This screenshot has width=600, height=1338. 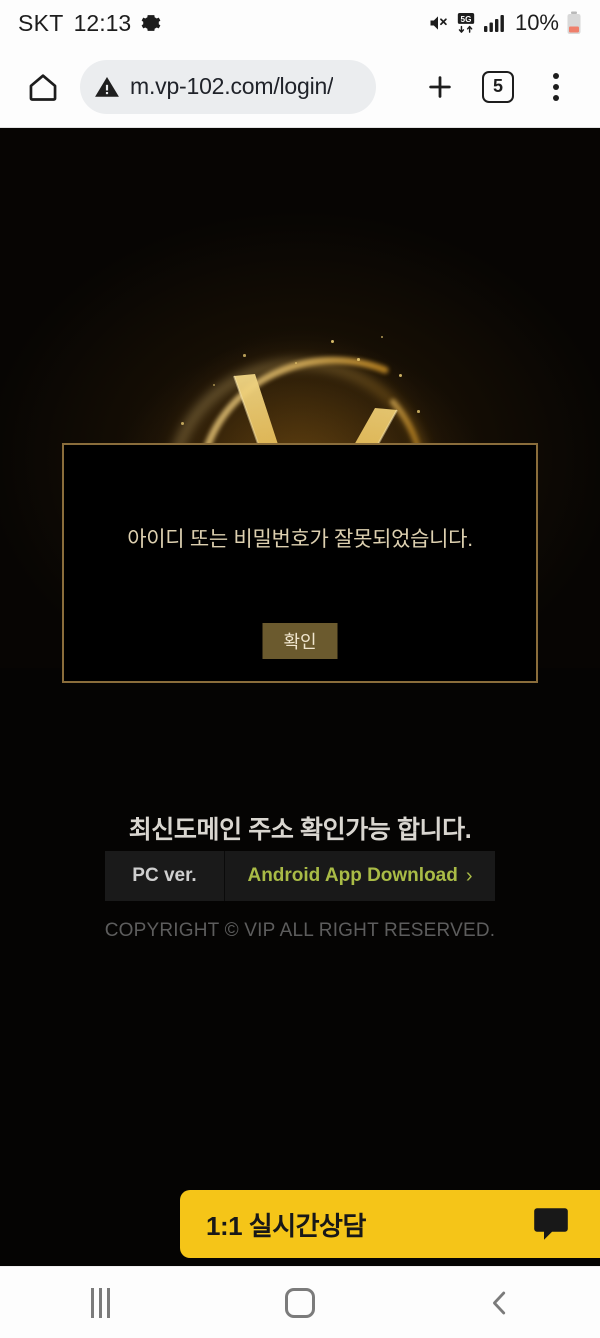 I want to click on chevron-right-icon: ›, so click(x=469, y=875).